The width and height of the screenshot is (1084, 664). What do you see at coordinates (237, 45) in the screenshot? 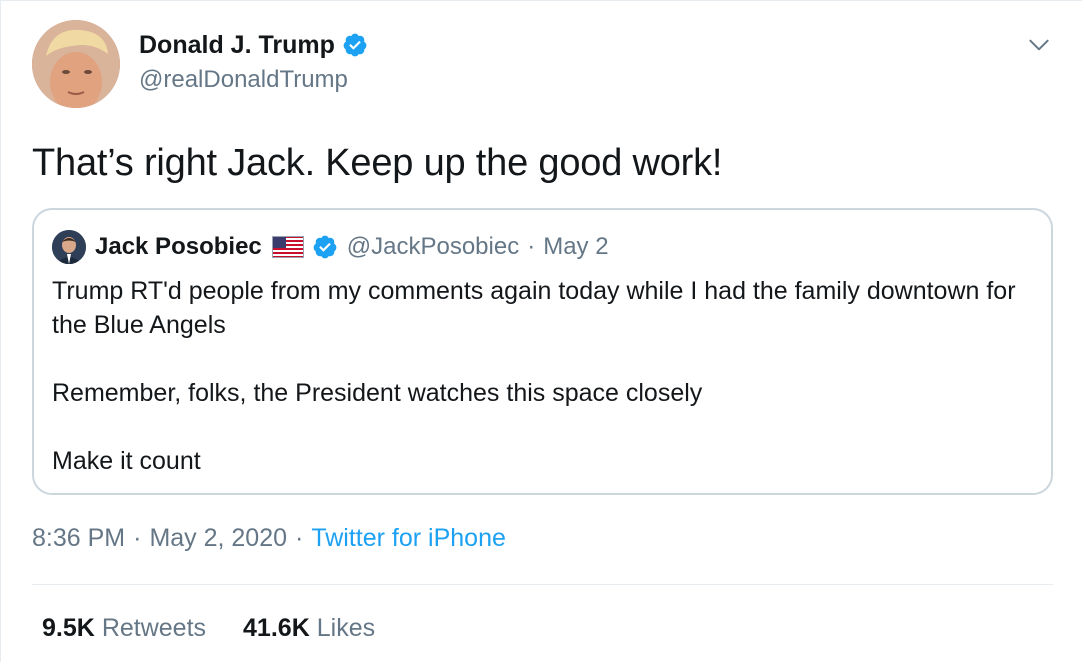
I see `author-display-name: Donald J. Trump` at bounding box center [237, 45].